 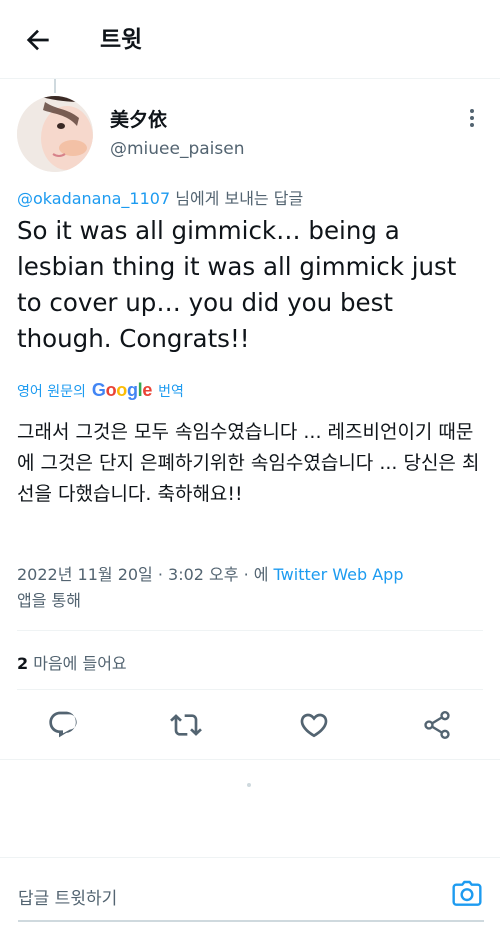 I want to click on like-number: 2, so click(x=23, y=663).